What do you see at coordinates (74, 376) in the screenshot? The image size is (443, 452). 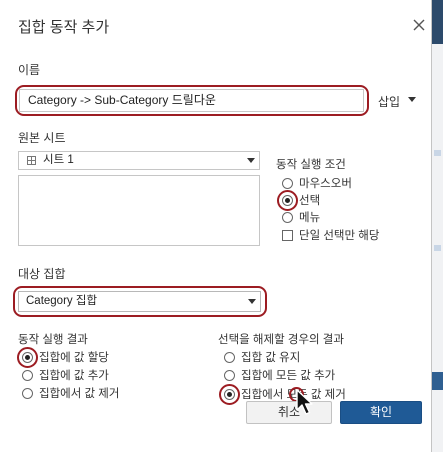 I see `radio-label: 집합에 값 추가` at bounding box center [74, 376].